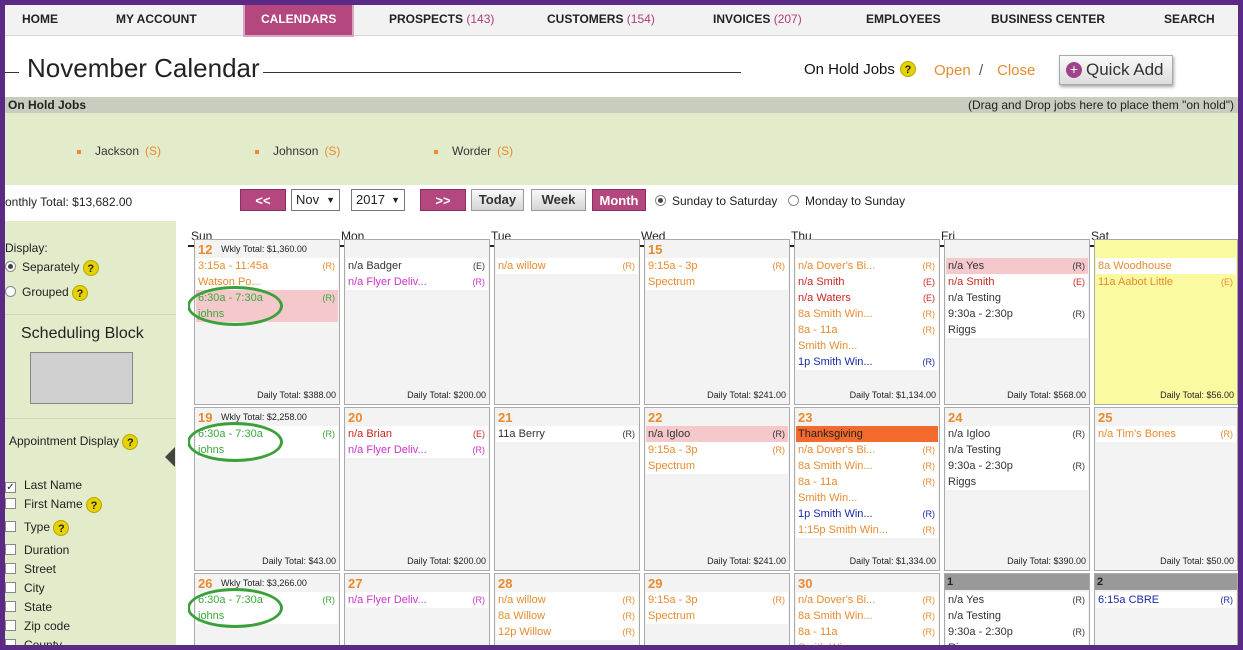 The width and height of the screenshot is (1243, 650). Describe the element at coordinates (1016, 70) in the screenshot. I see `close-link: Close` at that location.